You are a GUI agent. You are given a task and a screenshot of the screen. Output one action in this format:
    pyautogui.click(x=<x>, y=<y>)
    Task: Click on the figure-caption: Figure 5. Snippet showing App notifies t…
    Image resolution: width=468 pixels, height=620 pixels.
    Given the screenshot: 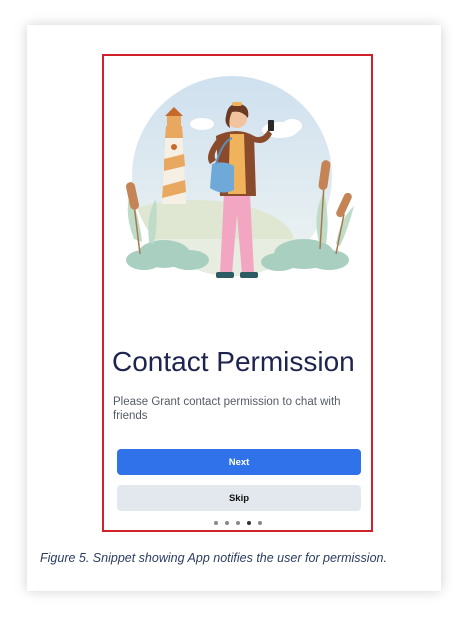 What is the action you would take?
    pyautogui.click(x=213, y=558)
    